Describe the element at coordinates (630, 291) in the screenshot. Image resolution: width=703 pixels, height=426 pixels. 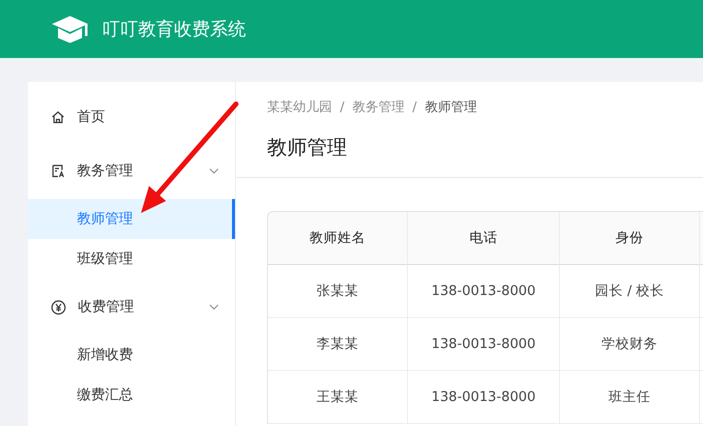
I see `table-cell: 园长 / 校长` at that location.